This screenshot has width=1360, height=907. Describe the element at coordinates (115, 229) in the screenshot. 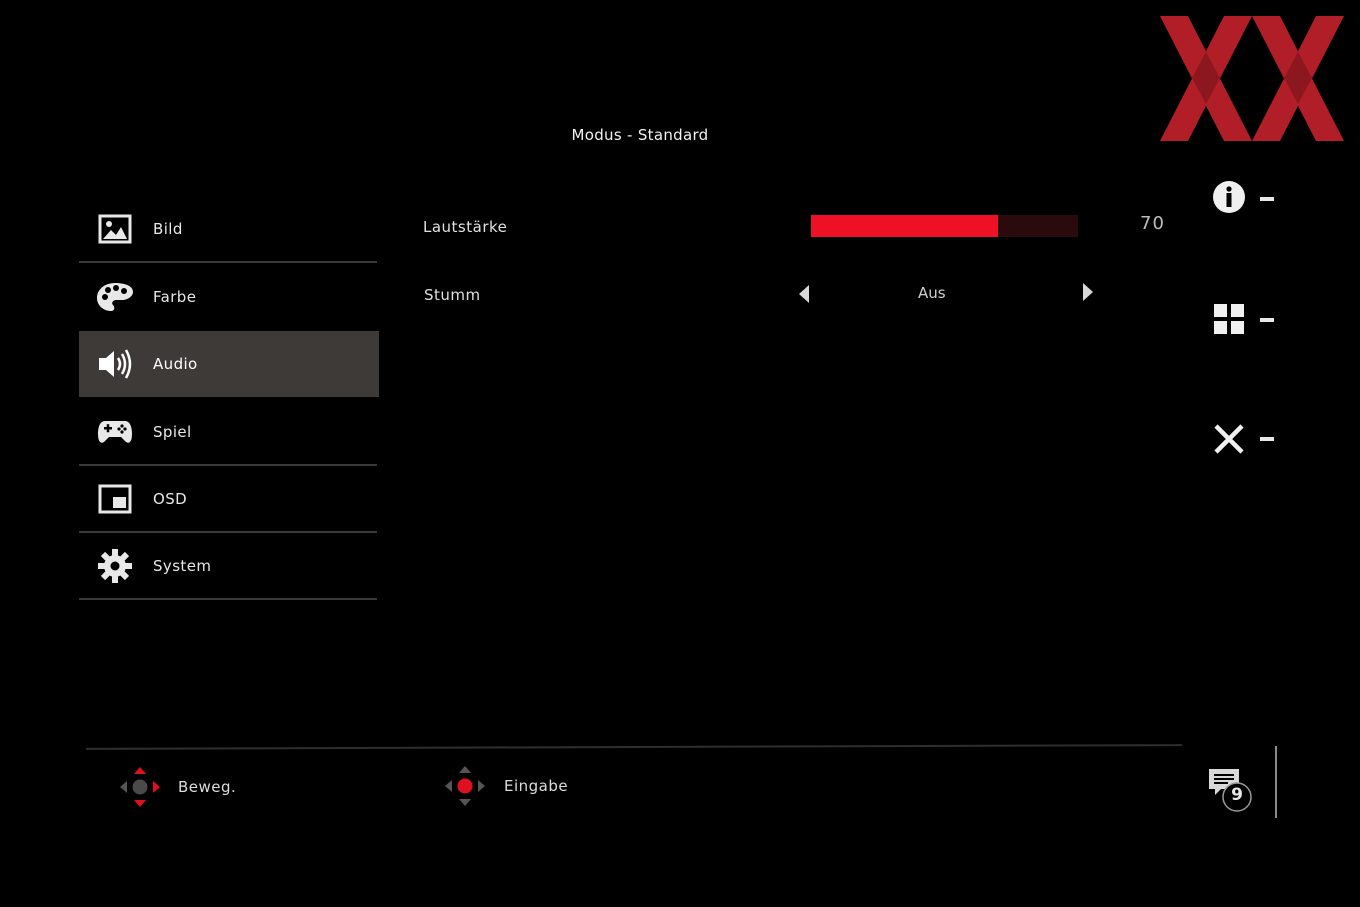

I see `picture-icon` at that location.